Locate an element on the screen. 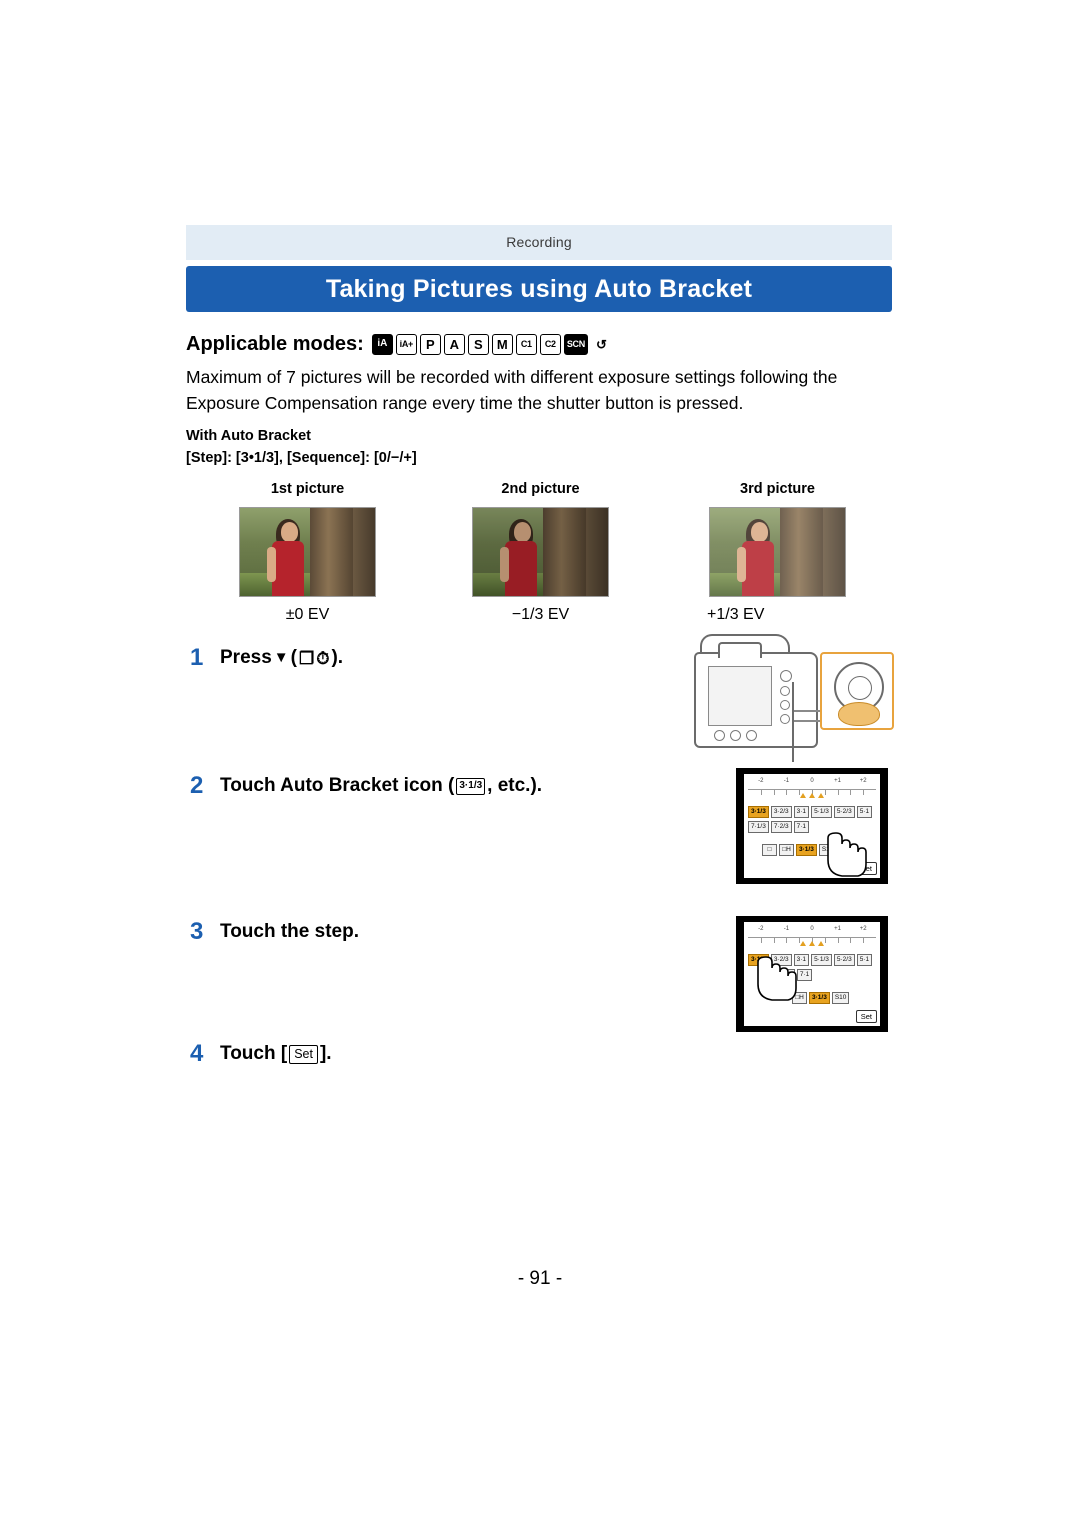 This screenshot has width=1080, height=1526. burst-mode-icon: ❐ is located at coordinates (306, 658).